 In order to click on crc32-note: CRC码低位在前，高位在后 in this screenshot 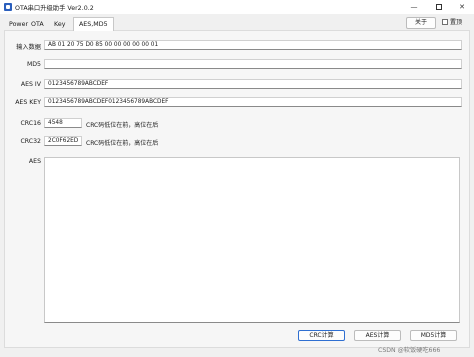, I will do `click(122, 143)`.